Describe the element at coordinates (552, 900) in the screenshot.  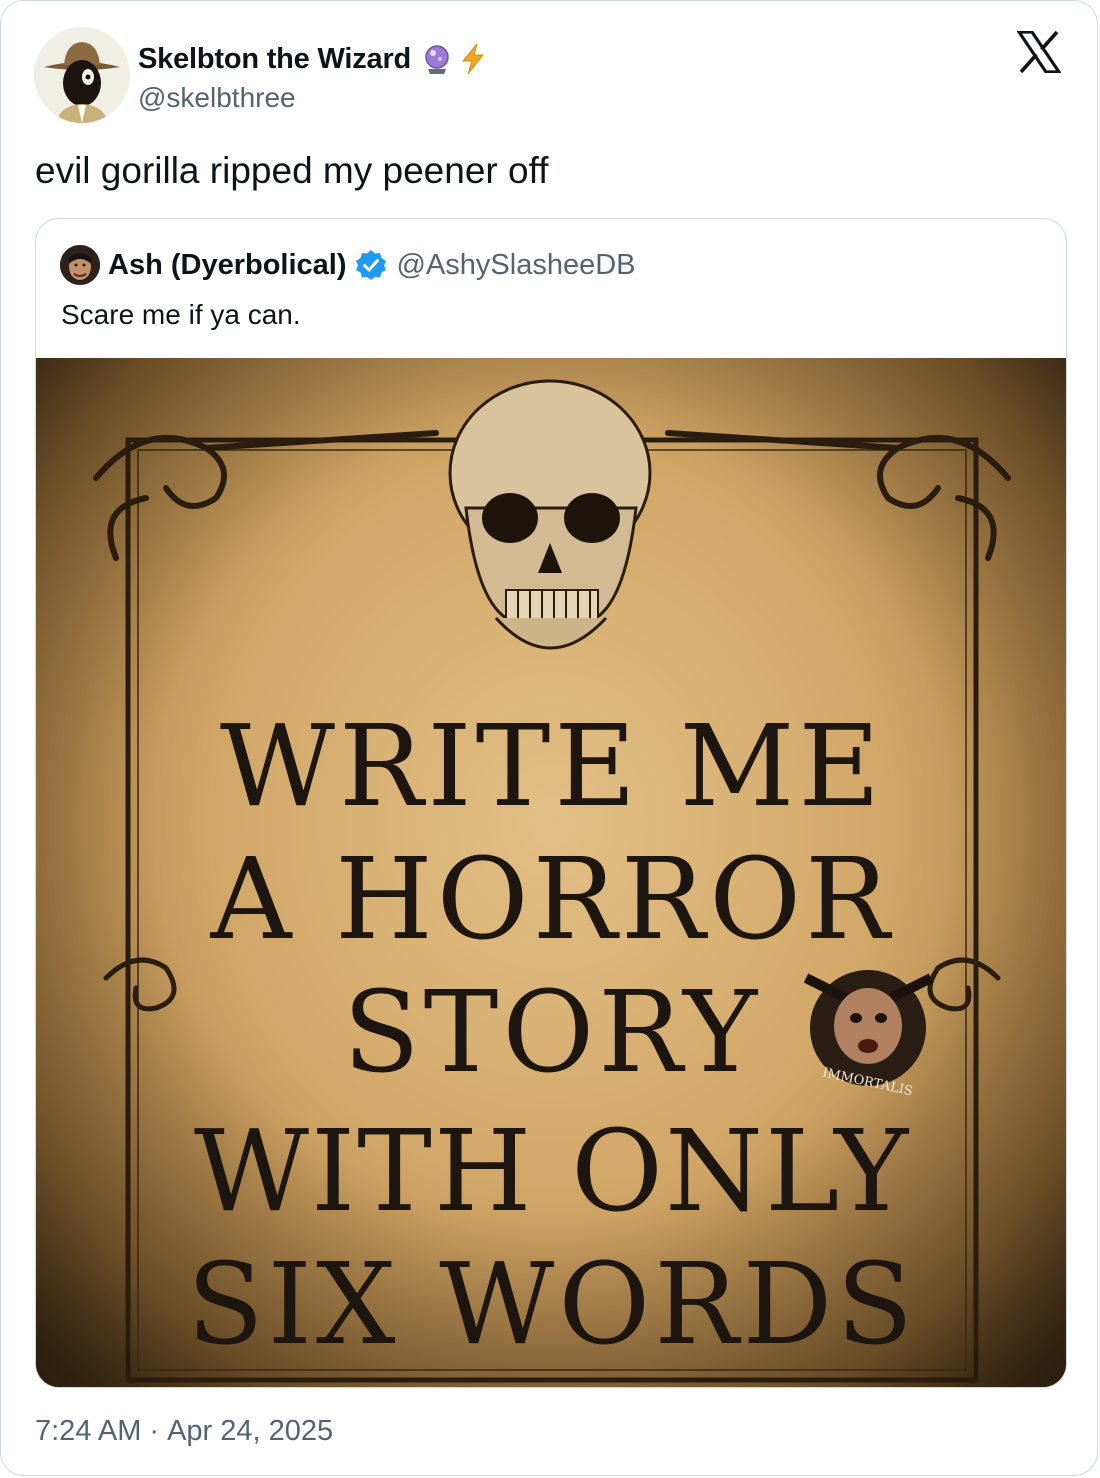
I see `poster-line-2: A HORROR` at that location.